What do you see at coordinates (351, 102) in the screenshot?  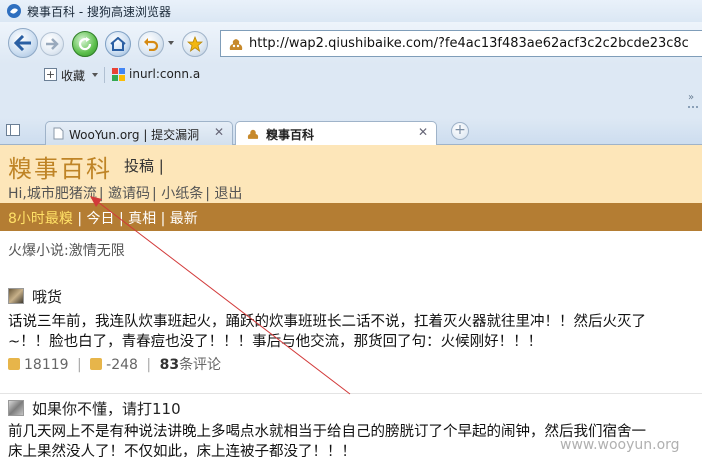 I see `toolbar-blank-area` at bounding box center [351, 102].